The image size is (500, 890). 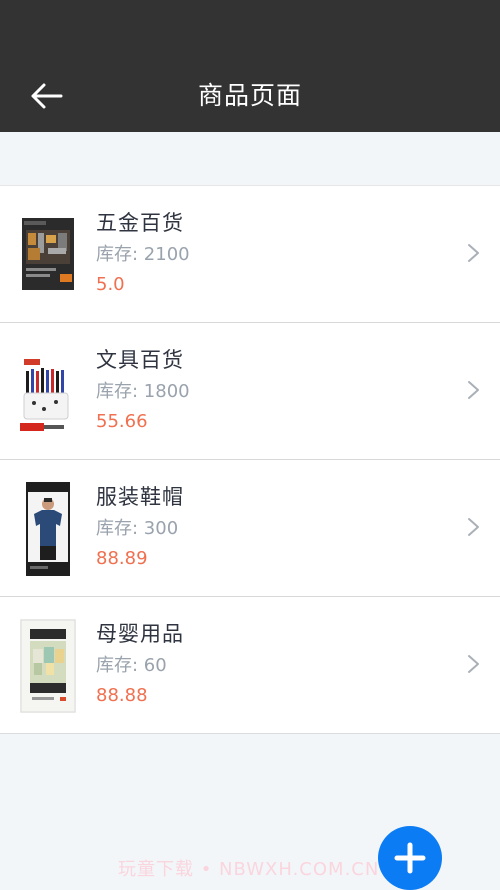 I want to click on product-name: 五金百货, so click(x=140, y=223).